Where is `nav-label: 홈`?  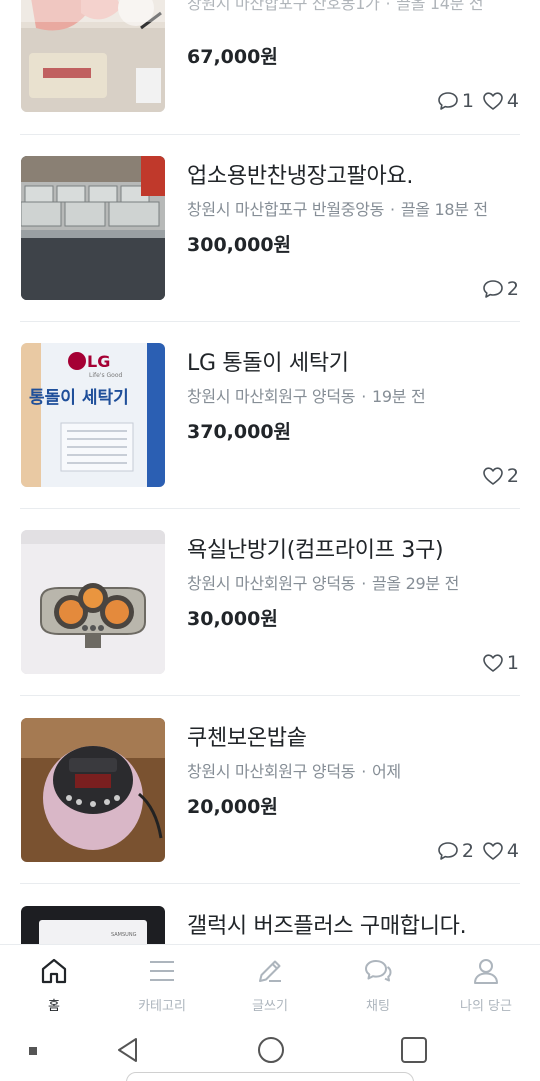 nav-label: 홈 is located at coordinates (54, 1006).